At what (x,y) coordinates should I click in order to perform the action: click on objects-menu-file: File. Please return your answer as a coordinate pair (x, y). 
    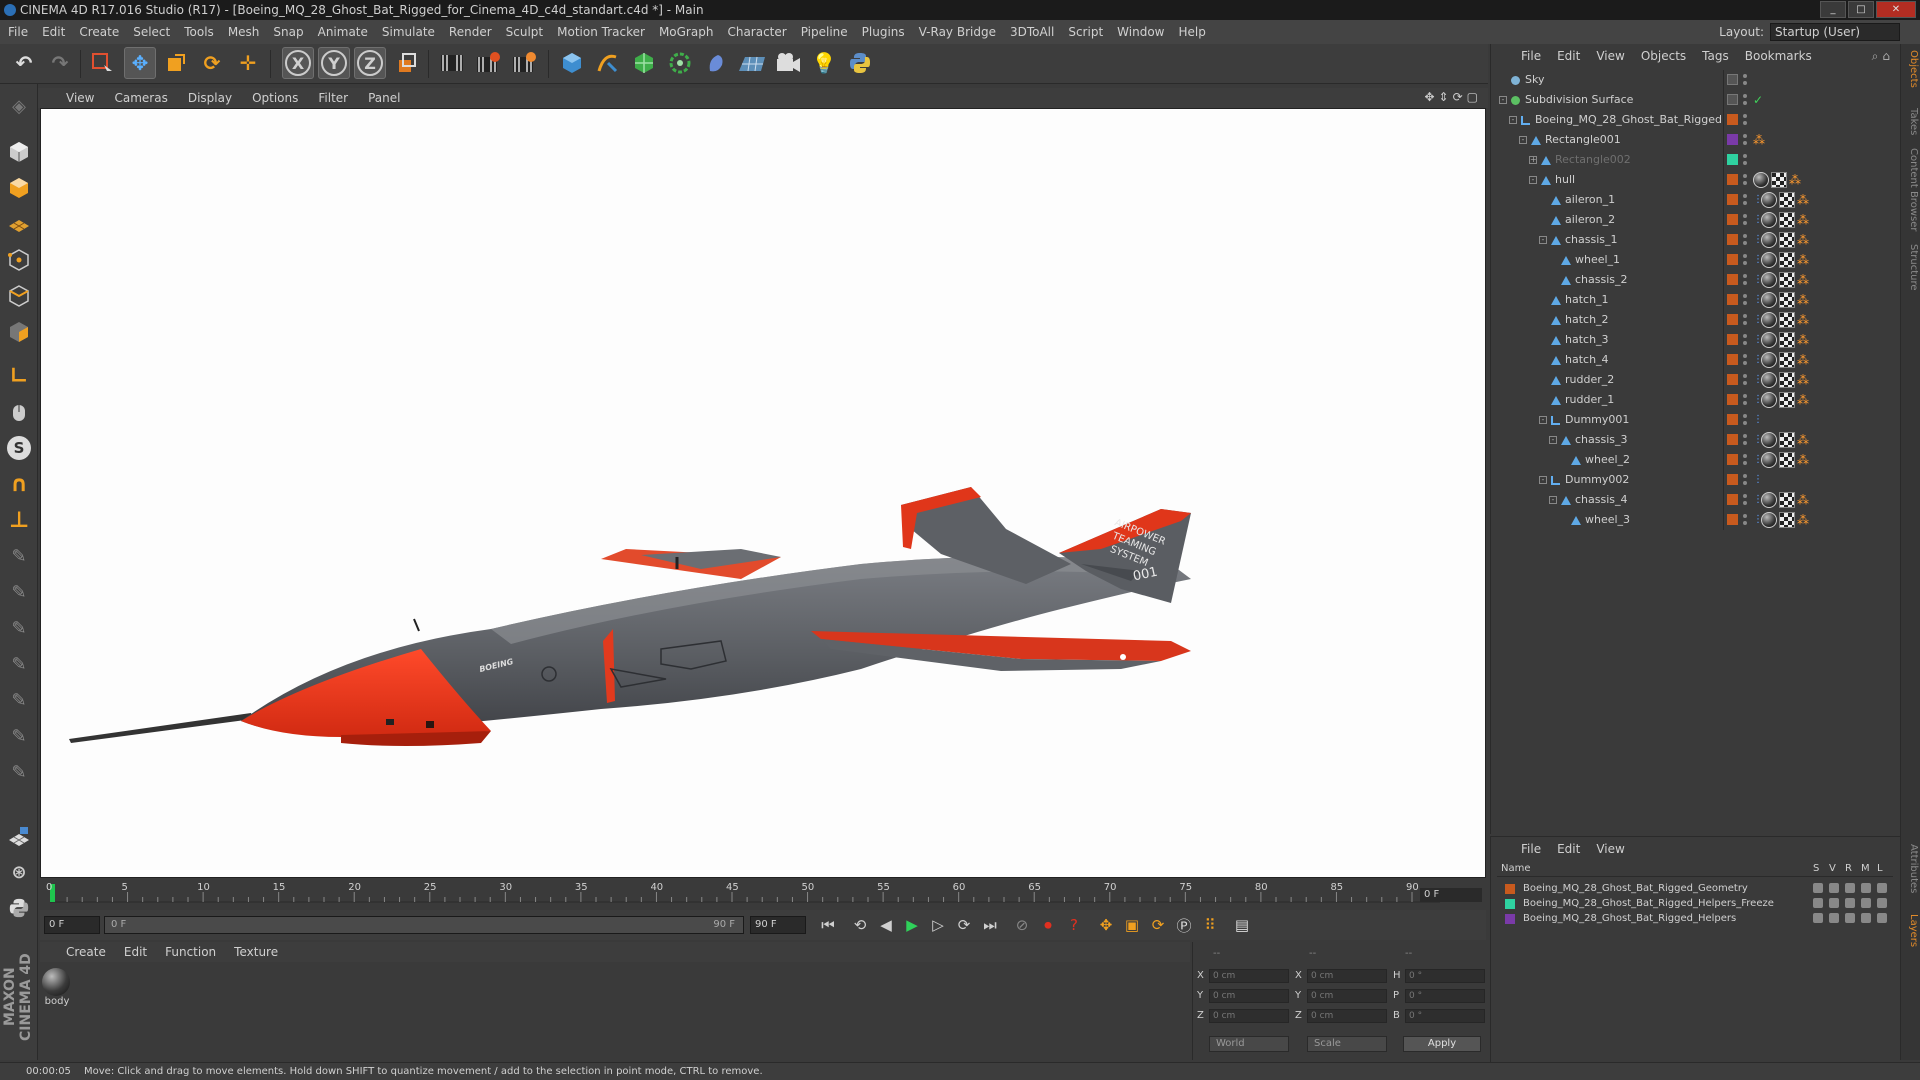
    Looking at the image, I should click on (1531, 56).